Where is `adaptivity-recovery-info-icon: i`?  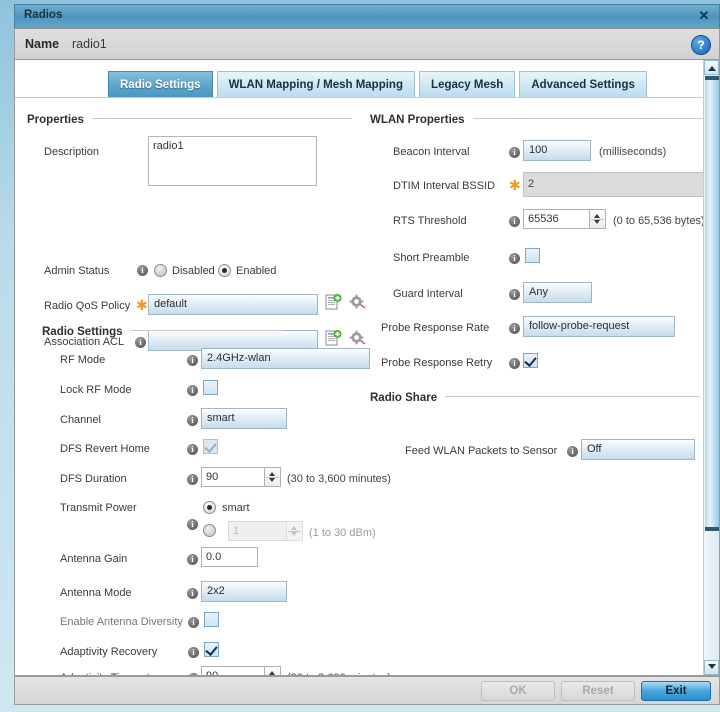
adaptivity-recovery-info-icon: i is located at coordinates (193, 652).